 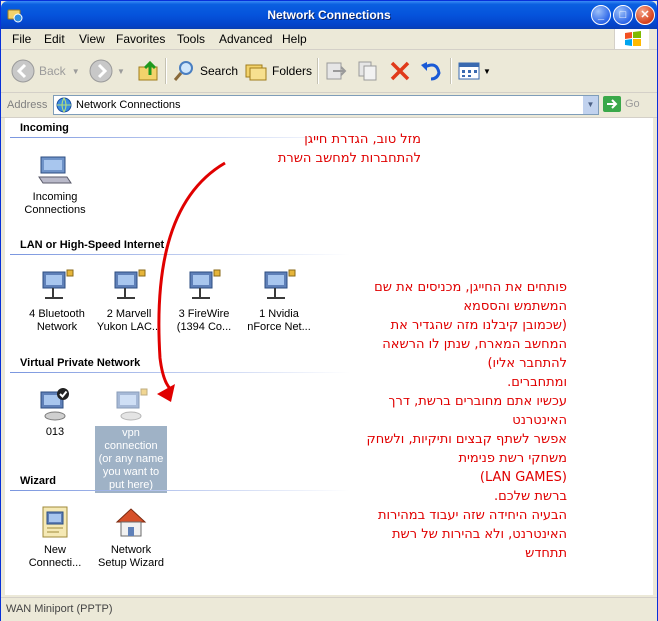 I want to click on annotation-arrow, so click(x=191, y=281).